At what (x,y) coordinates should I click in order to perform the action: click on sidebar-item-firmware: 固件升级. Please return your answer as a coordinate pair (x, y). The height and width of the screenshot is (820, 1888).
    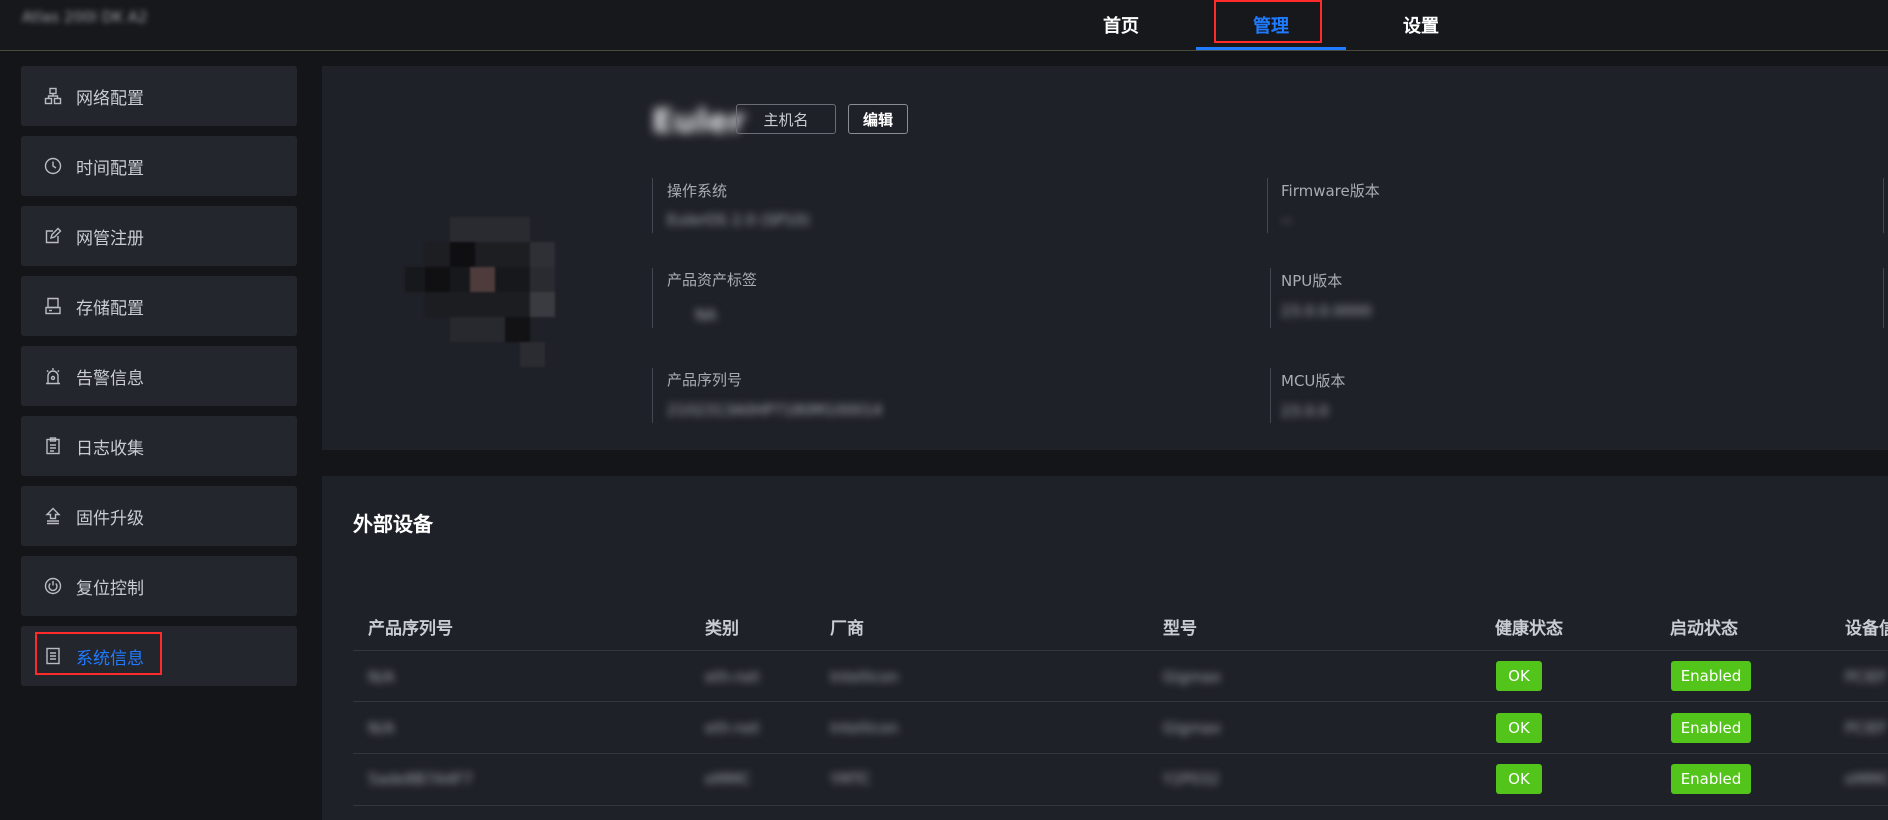
    Looking at the image, I should click on (159, 516).